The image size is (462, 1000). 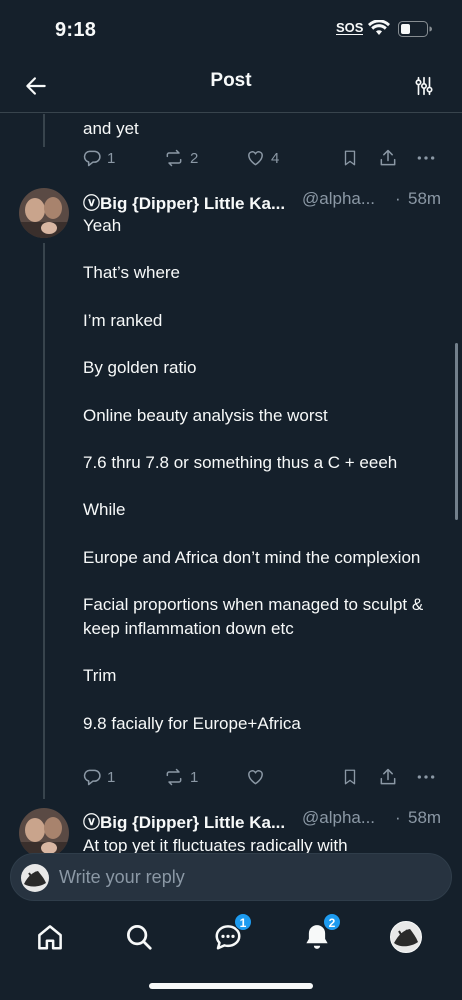 I want to click on wifi-icon, so click(x=379, y=30).